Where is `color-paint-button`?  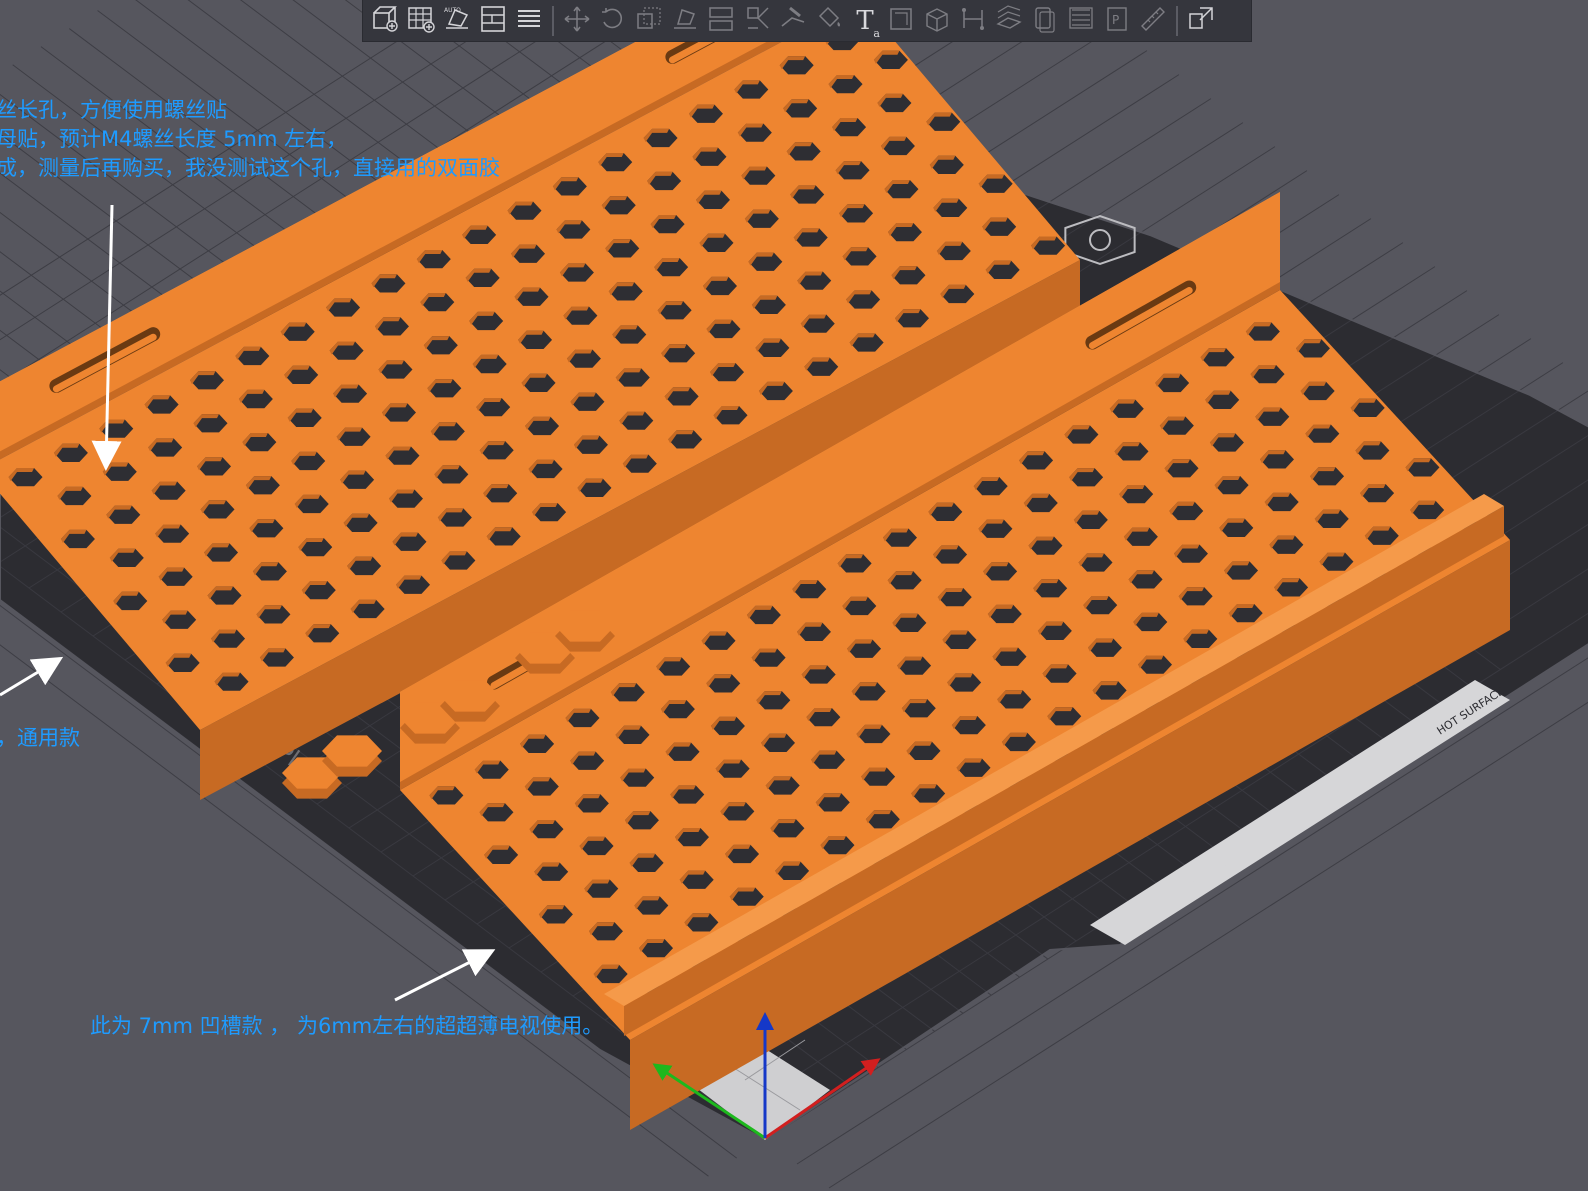
color-paint-button is located at coordinates (829, 21).